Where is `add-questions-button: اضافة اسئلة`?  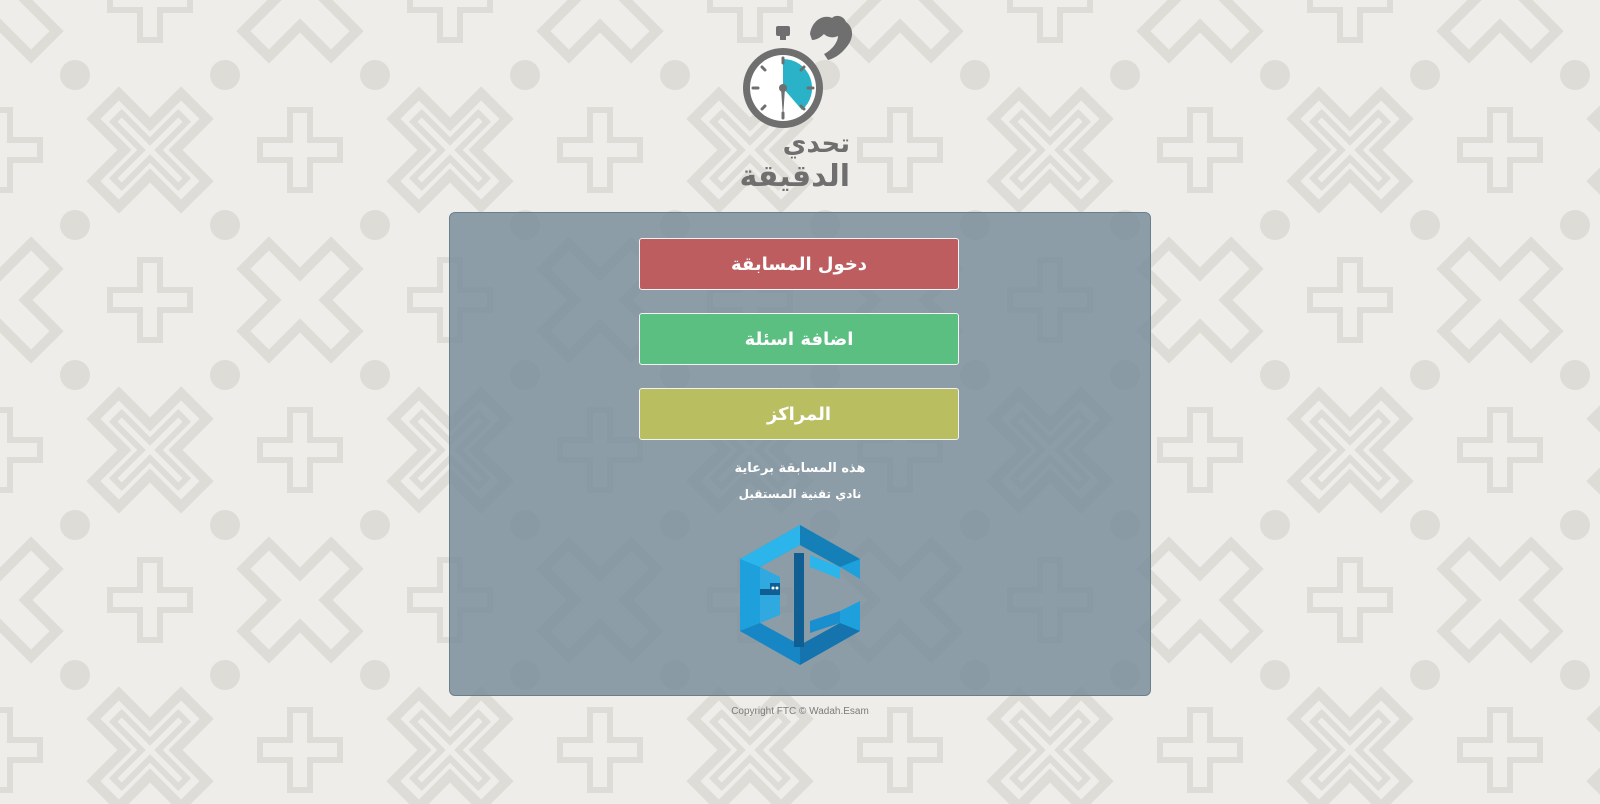 add-questions-button: اضافة اسئلة is located at coordinates (799, 339).